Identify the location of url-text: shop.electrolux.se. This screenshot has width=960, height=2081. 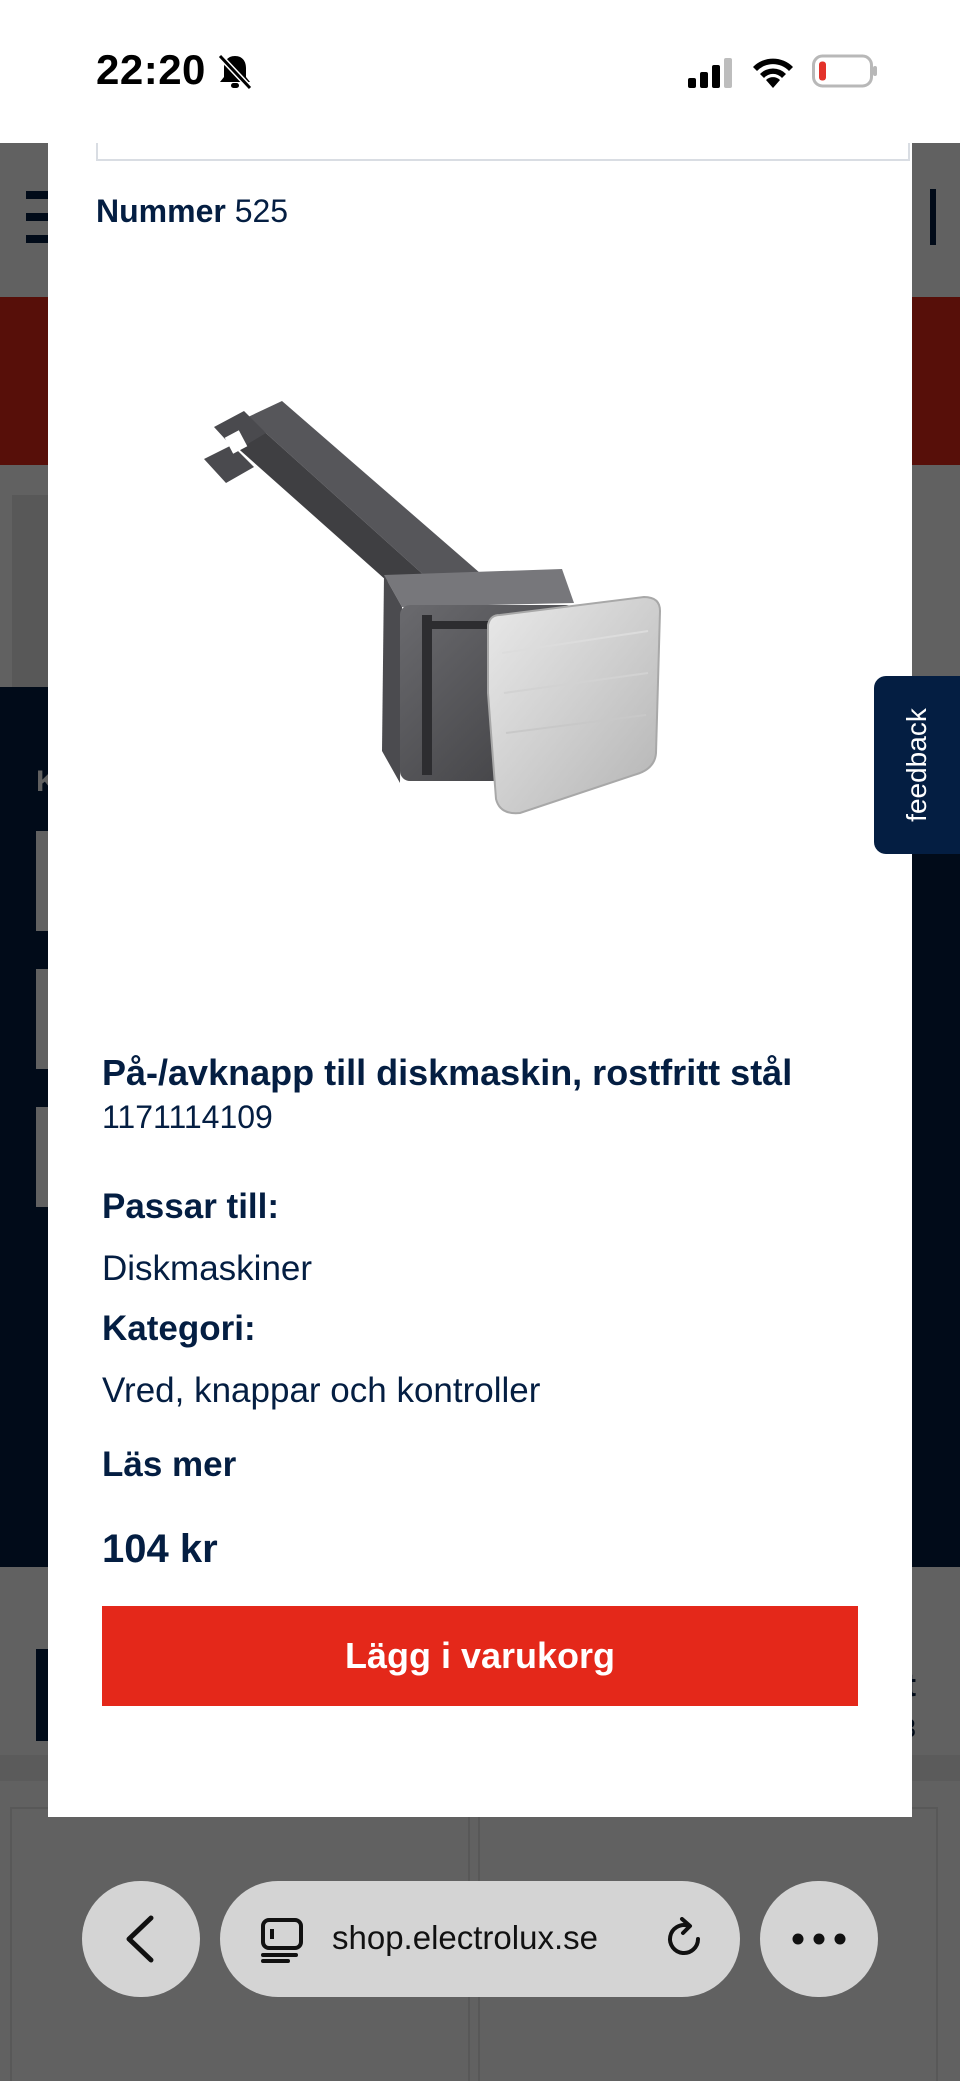
(465, 1937).